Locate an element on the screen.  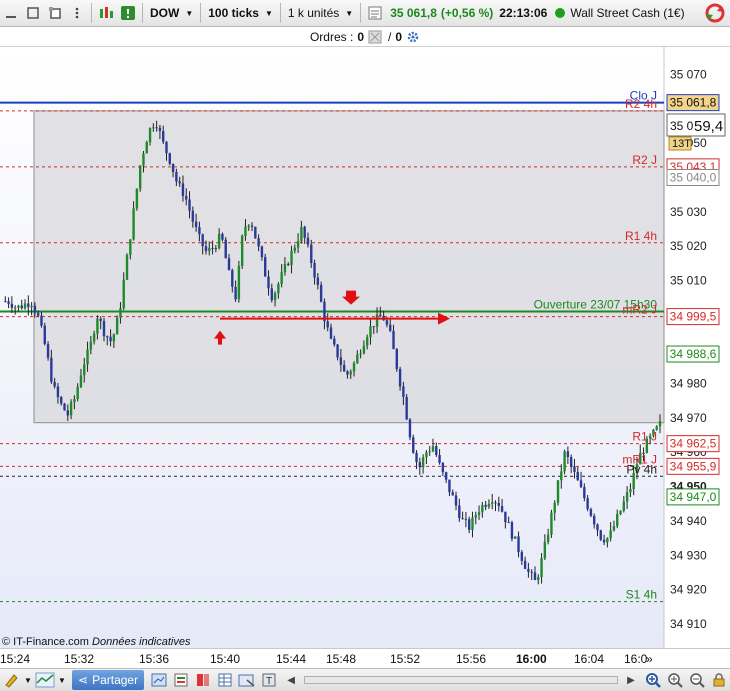
level-price-value: 34 947,0 is located at coordinates (693, 497).